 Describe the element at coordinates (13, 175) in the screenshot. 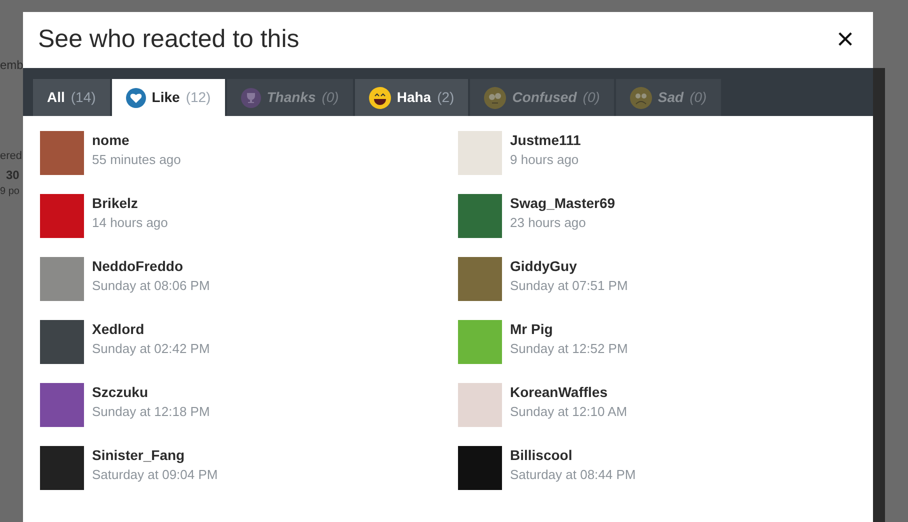

I see `background-text: 30` at that location.